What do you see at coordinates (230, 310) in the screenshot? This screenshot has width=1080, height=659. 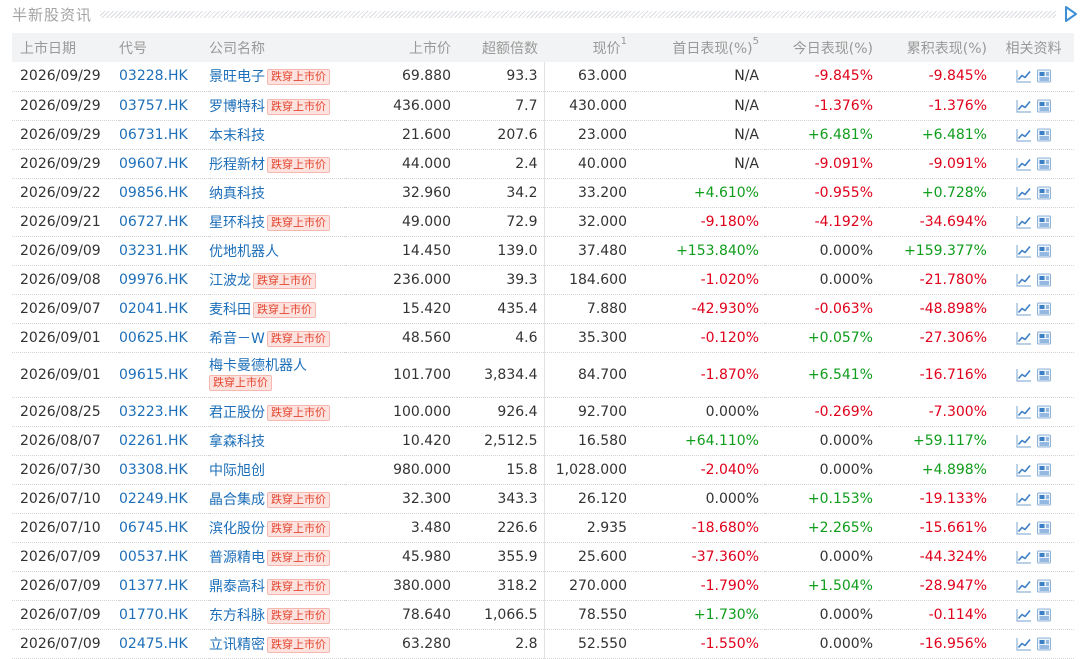 I see `company-name-link: 麦科田` at bounding box center [230, 310].